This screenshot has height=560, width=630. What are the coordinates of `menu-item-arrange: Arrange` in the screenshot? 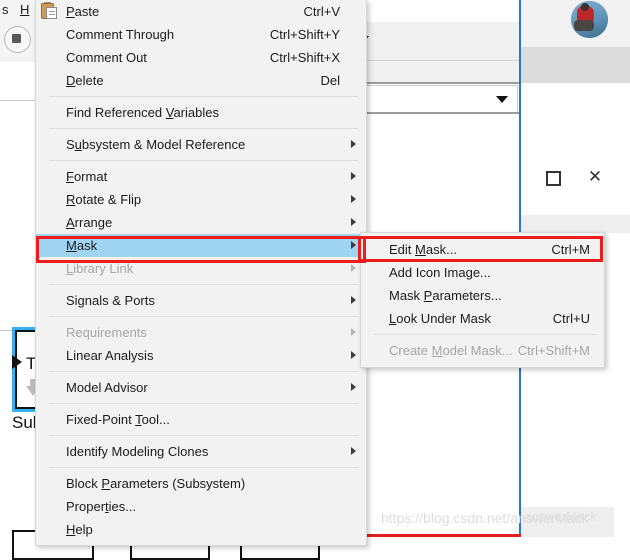 It's located at (201, 222).